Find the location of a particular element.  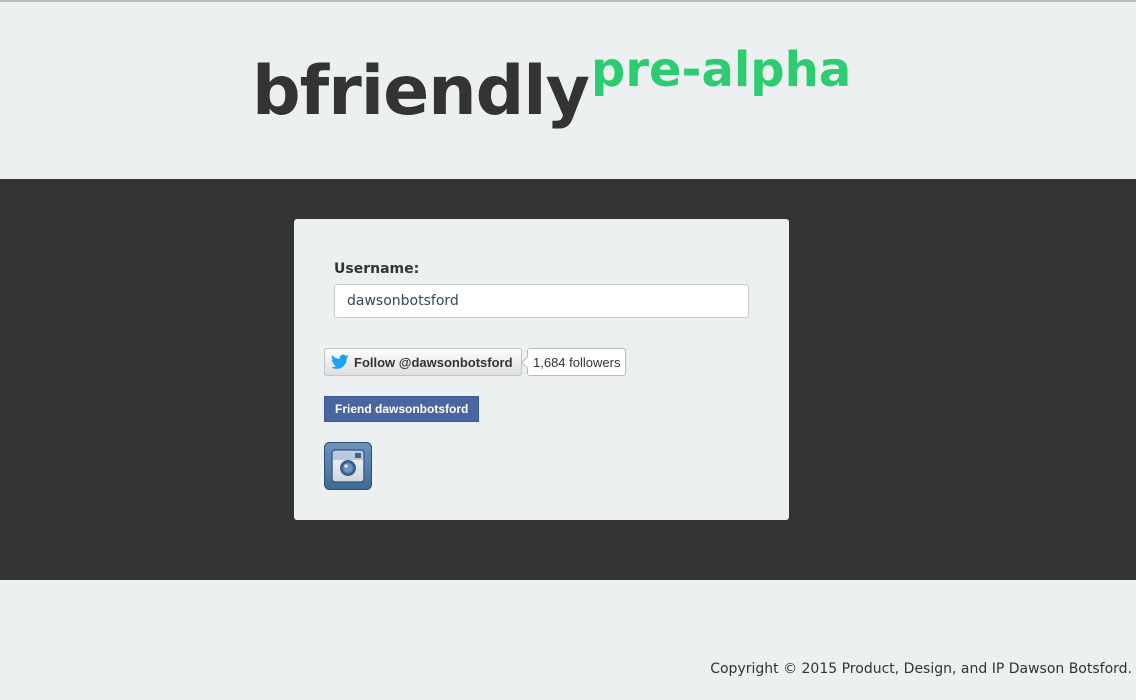

twitter-follow-label: Follow @dawsonbotsford is located at coordinates (433, 362).